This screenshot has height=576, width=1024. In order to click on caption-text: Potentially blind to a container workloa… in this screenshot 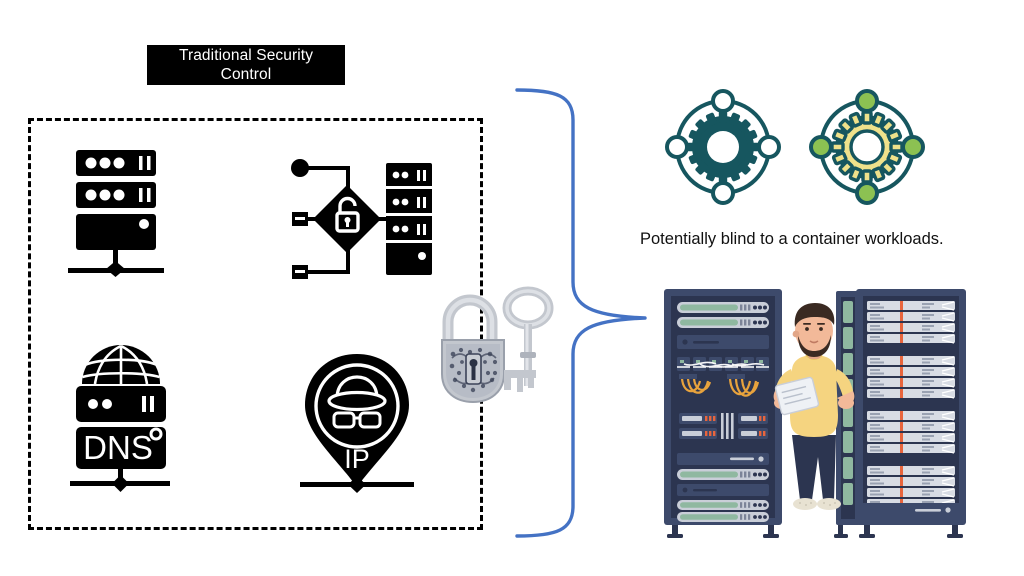, I will do `click(792, 239)`.